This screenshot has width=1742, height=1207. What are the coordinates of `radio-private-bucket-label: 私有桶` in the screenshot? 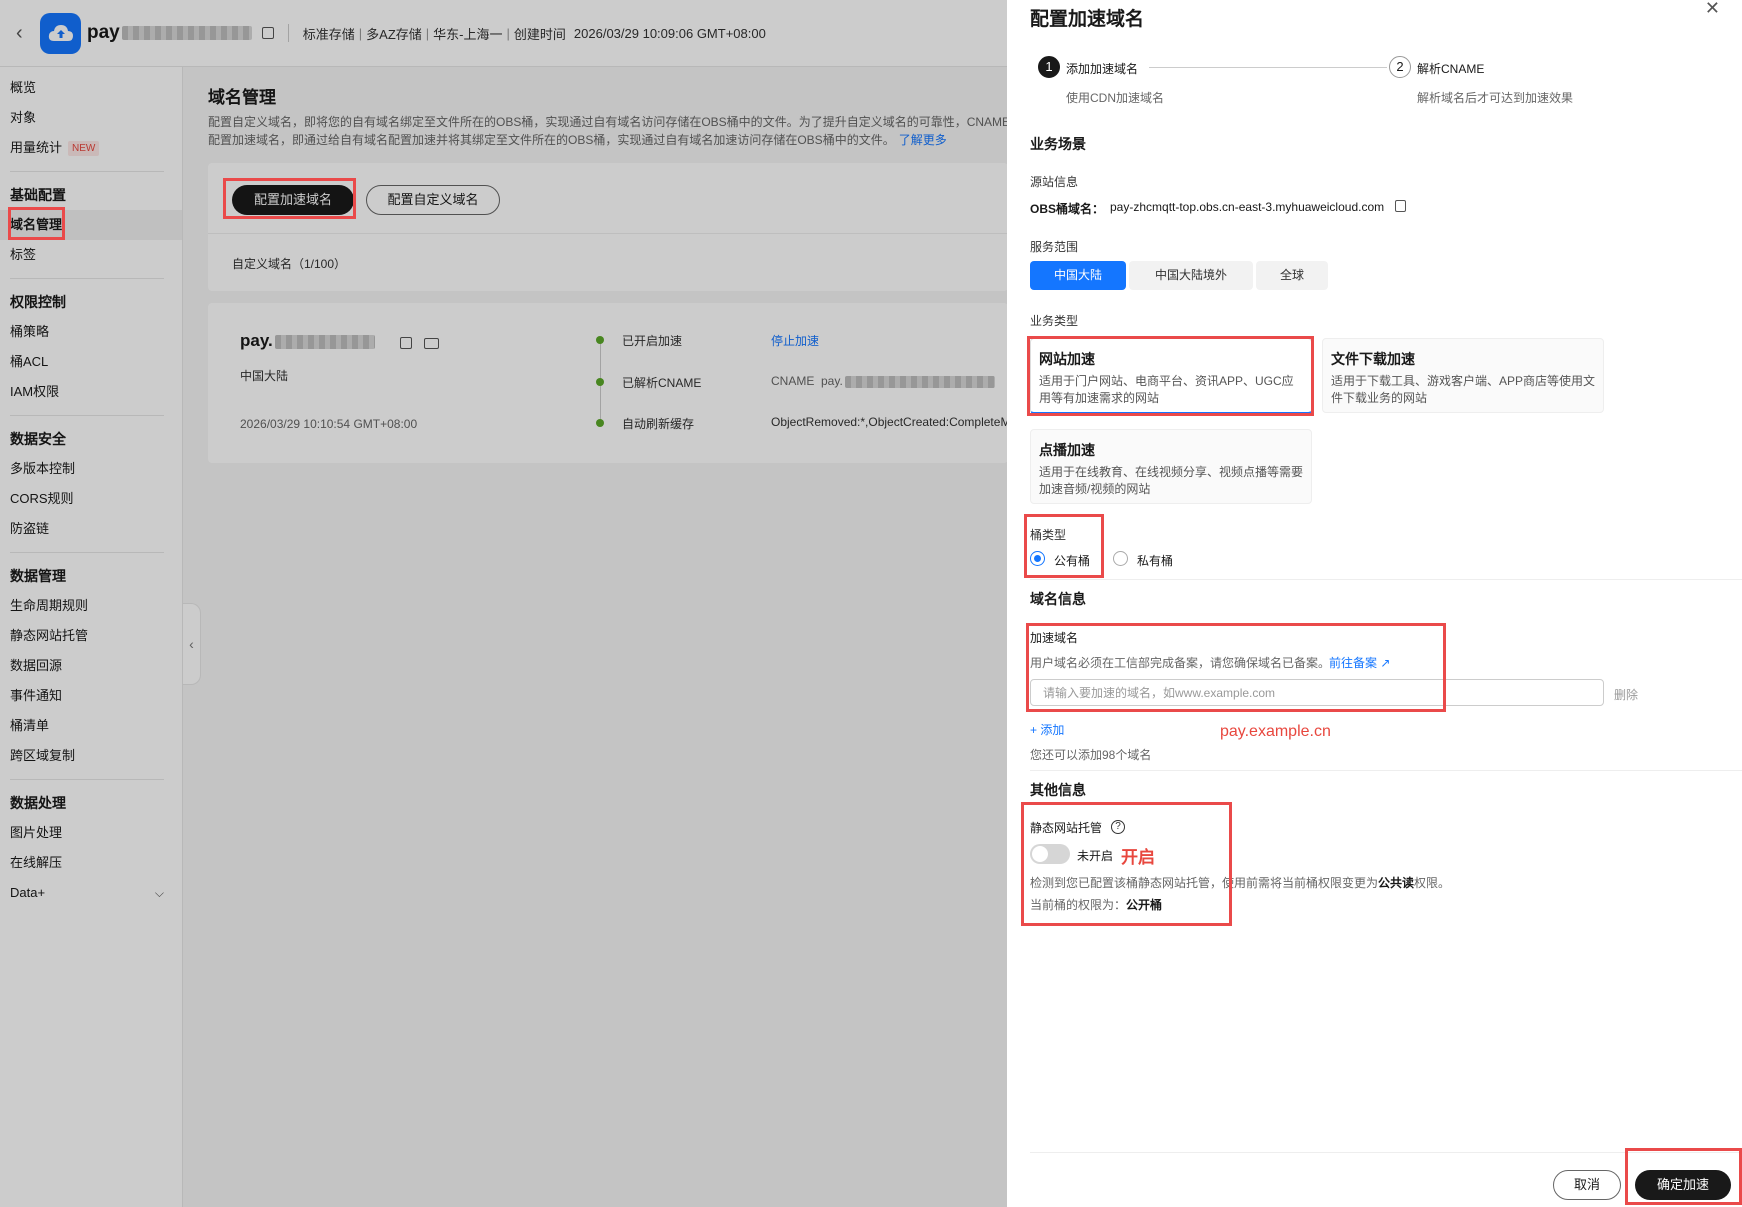 It's located at (1155, 560).